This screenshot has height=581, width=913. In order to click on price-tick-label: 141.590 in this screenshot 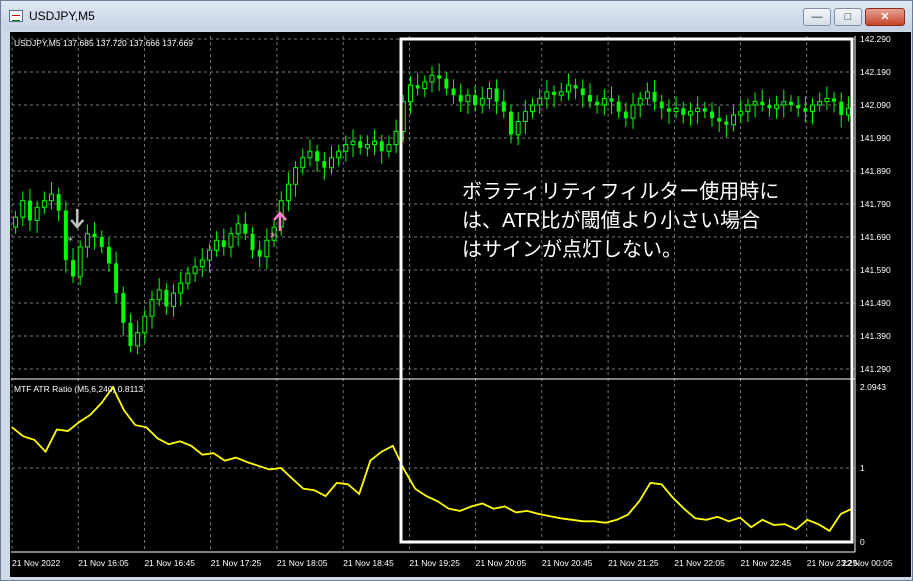, I will do `click(875, 270)`.